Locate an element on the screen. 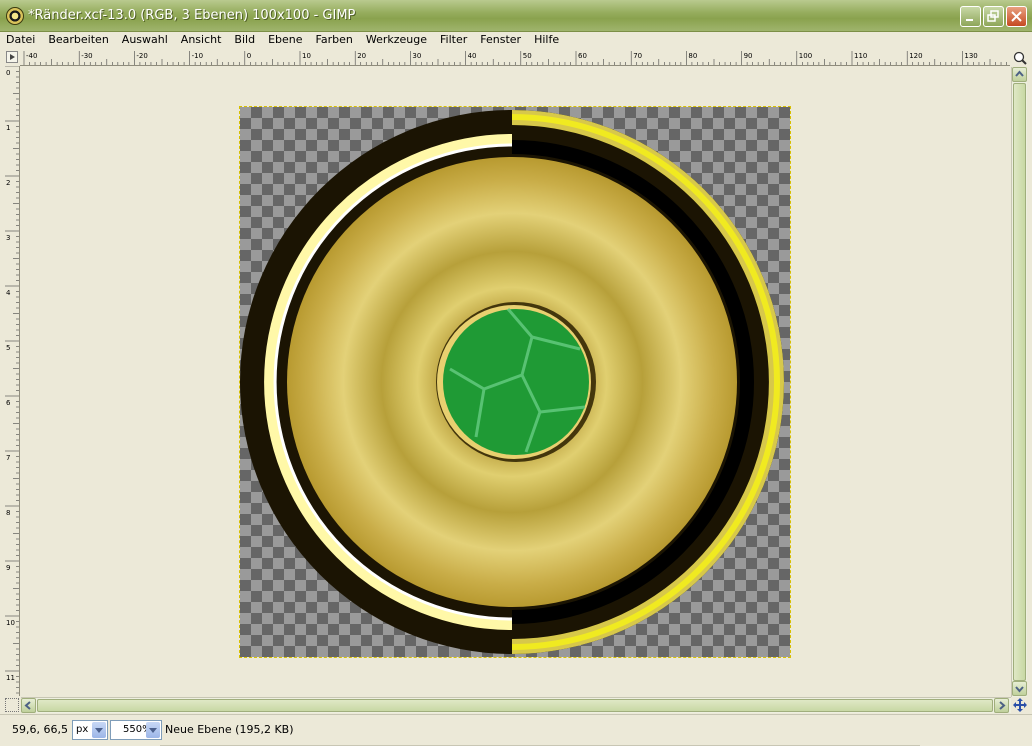 The width and height of the screenshot is (1032, 746). horizontal-scrollbar is located at coordinates (516, 705).